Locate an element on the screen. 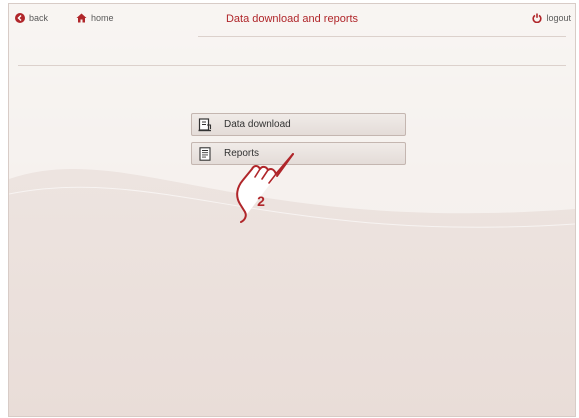  pointing-hand-annotation: 2 is located at coordinates (265, 188).